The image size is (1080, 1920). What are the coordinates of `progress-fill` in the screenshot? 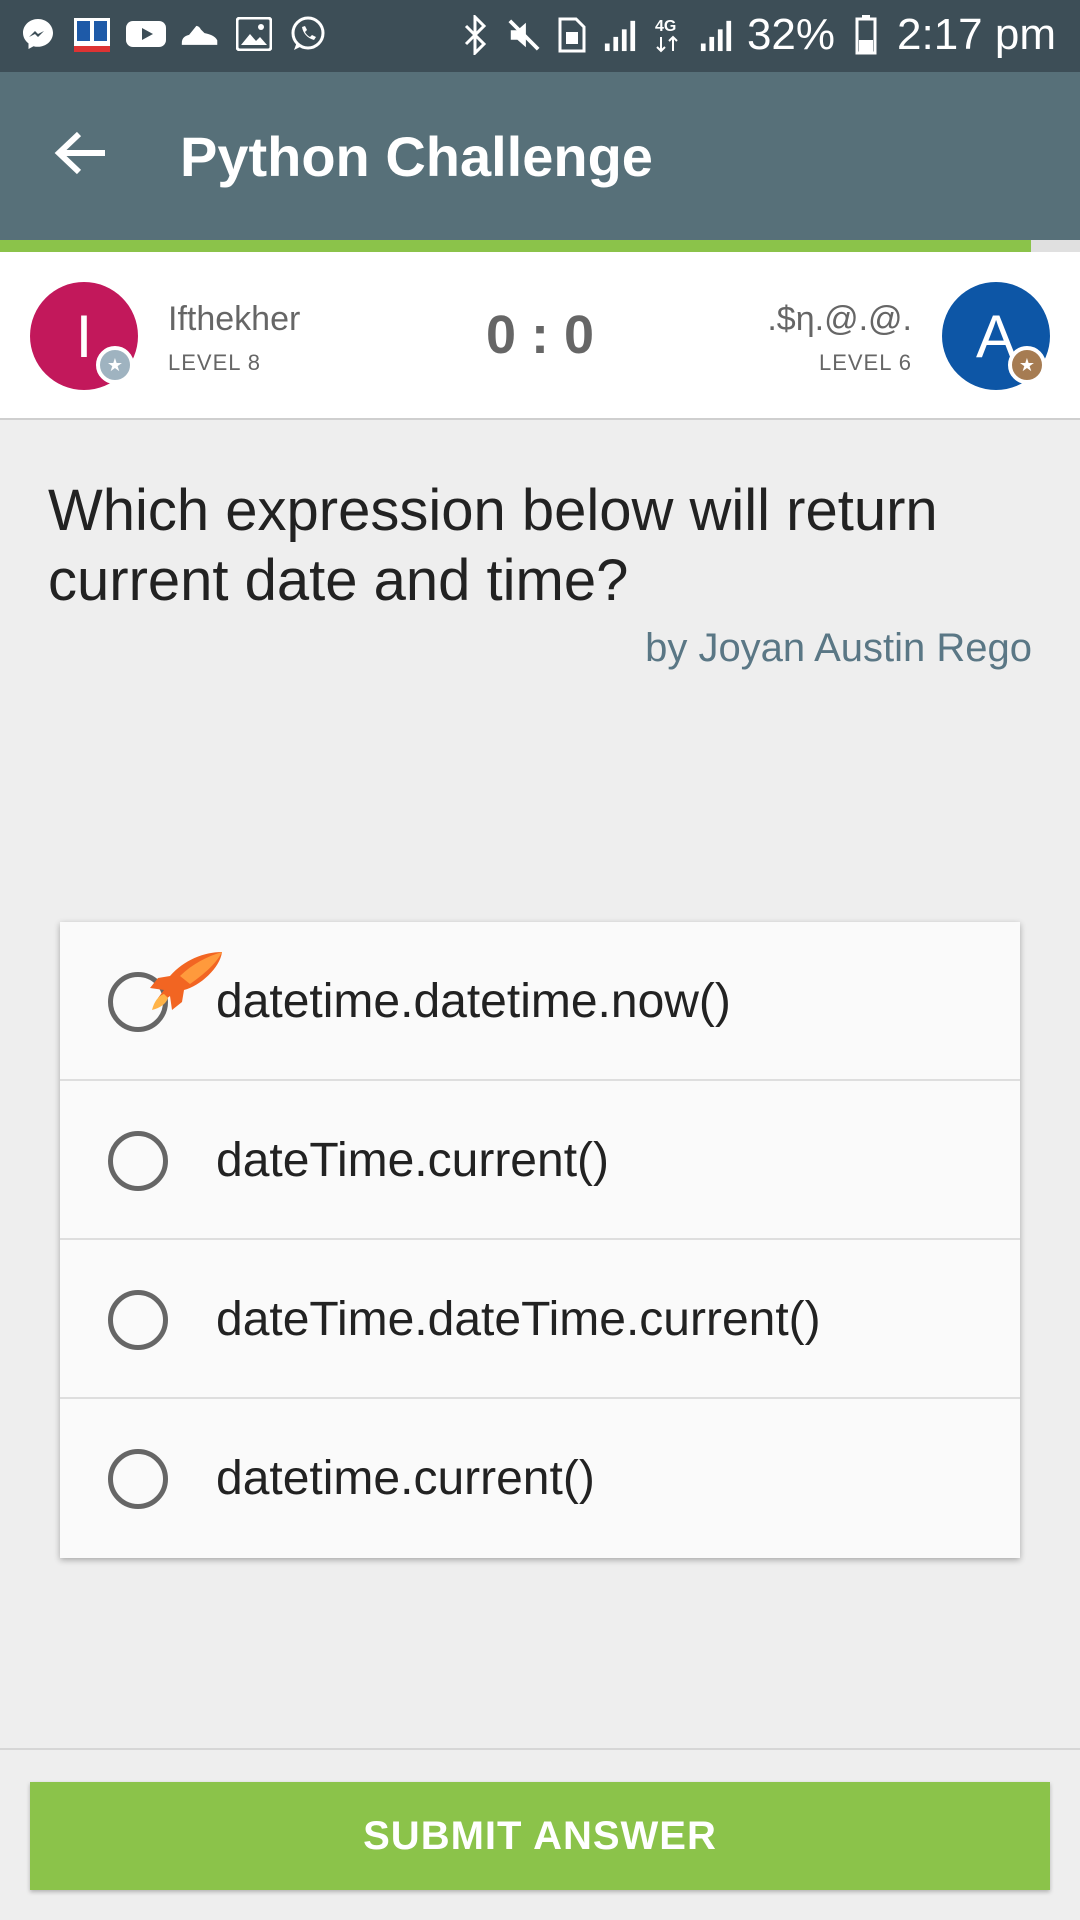 It's located at (516, 246).